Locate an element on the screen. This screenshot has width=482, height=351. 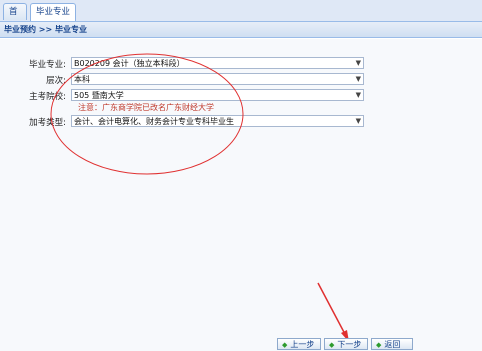
next-step-button: ◆ 下一步 is located at coordinates (346, 344).